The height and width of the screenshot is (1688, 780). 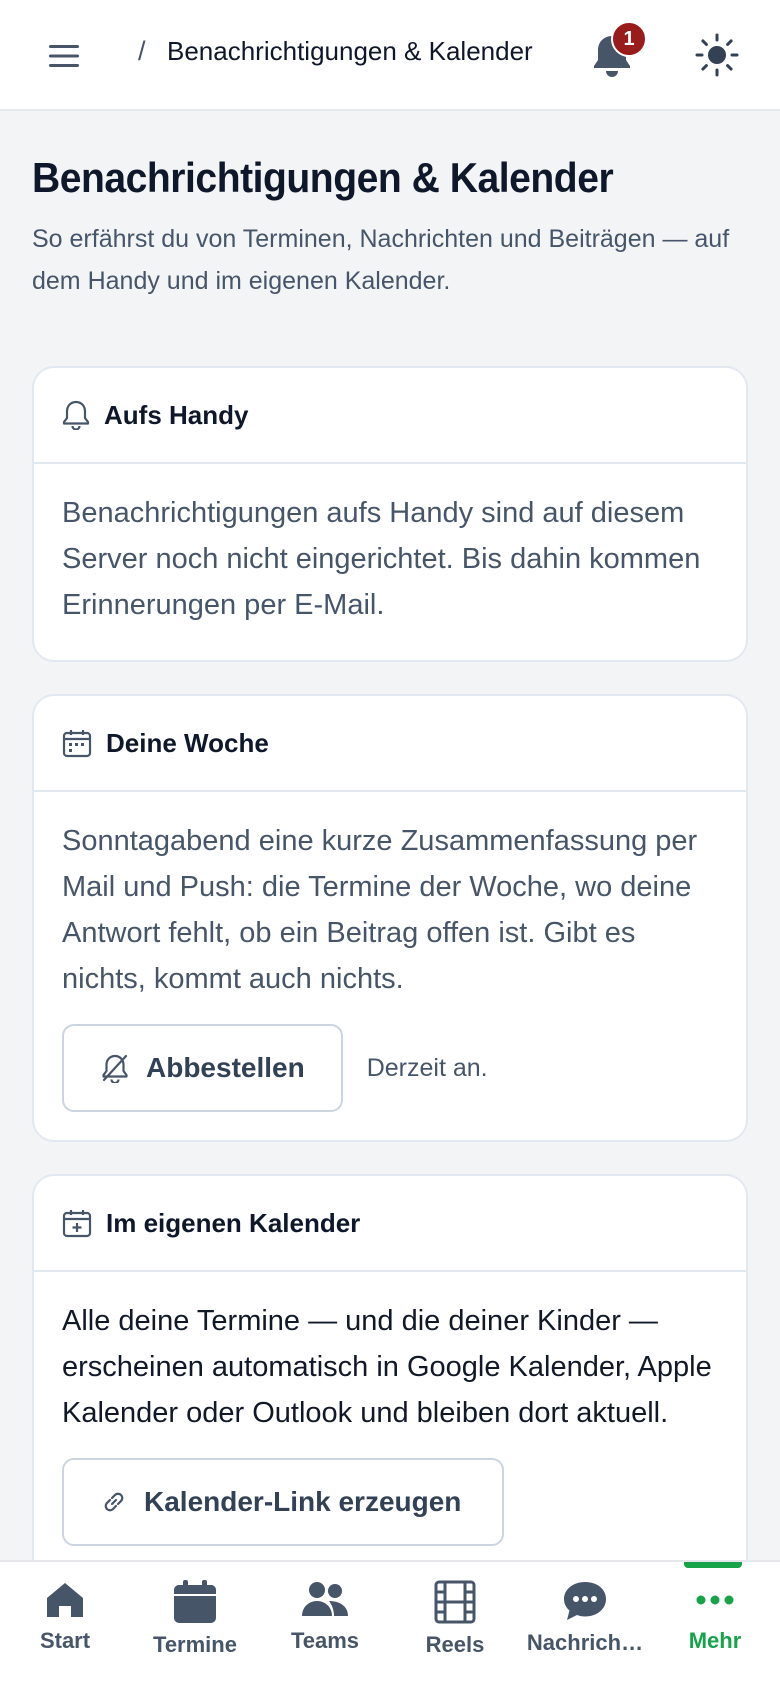 What do you see at coordinates (115, 1068) in the screenshot?
I see `bell-off-icon` at bounding box center [115, 1068].